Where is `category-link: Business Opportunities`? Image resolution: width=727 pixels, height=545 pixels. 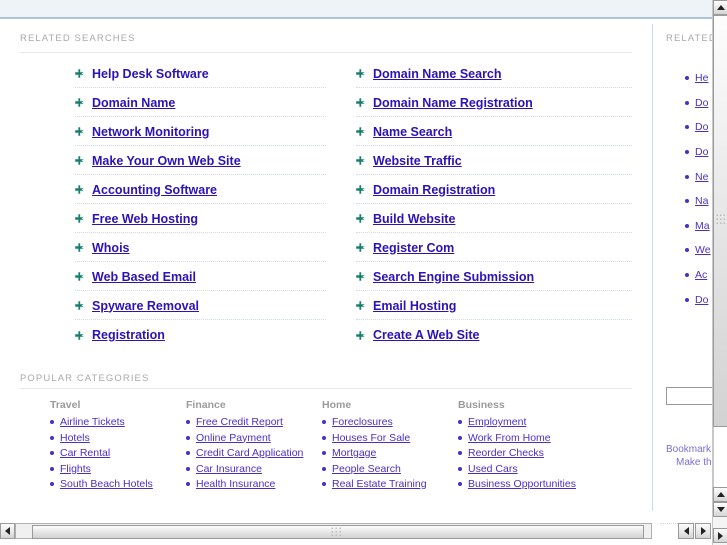
category-link: Business Opportunities is located at coordinates (522, 484).